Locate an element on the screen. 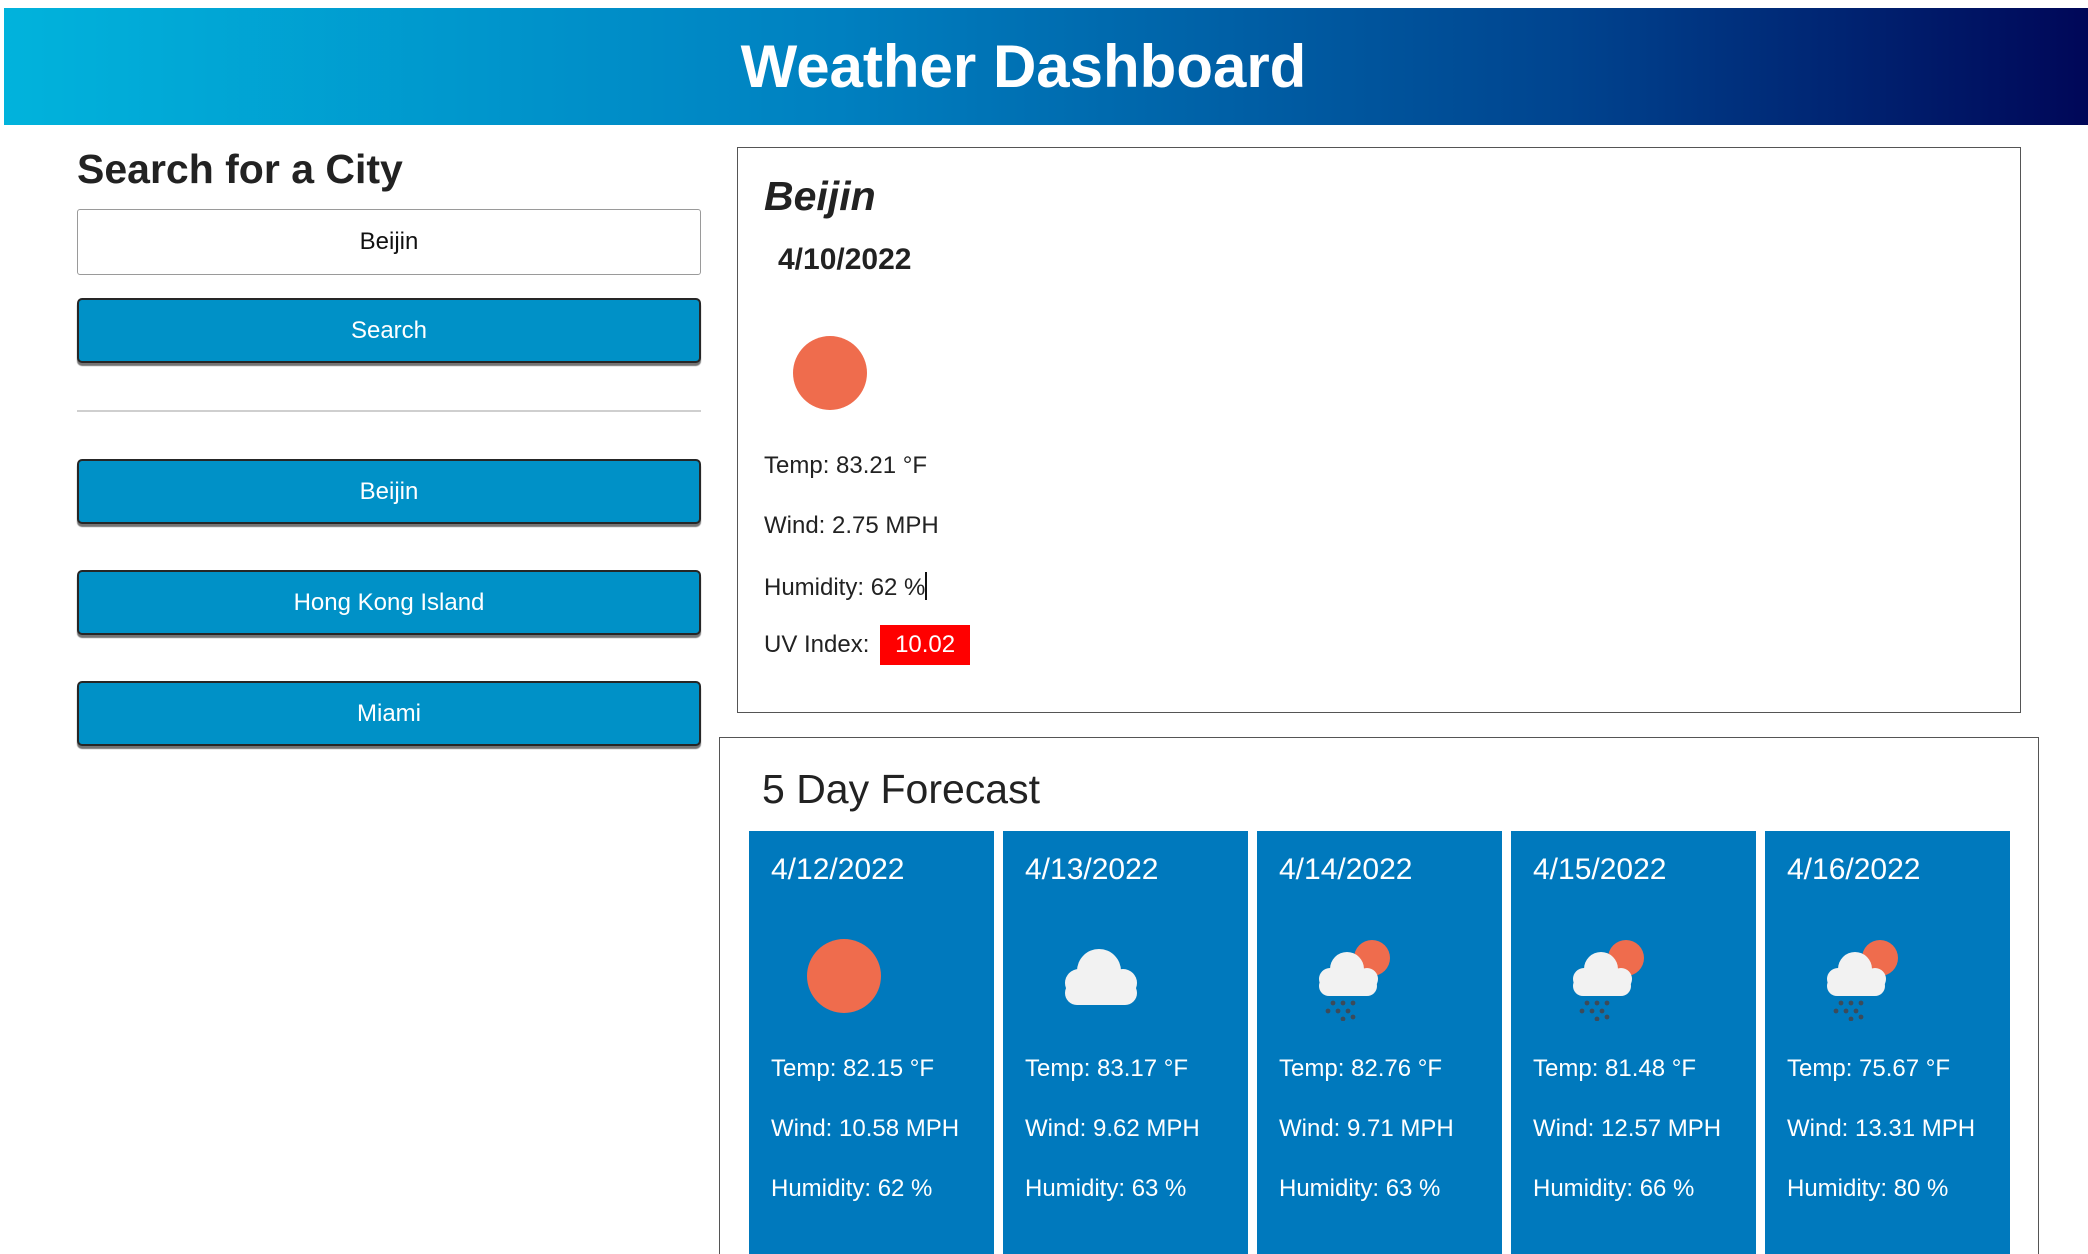 The width and height of the screenshot is (2088, 1254). forecast-wind: Wind: 9.71 MPH is located at coordinates (1366, 1128).